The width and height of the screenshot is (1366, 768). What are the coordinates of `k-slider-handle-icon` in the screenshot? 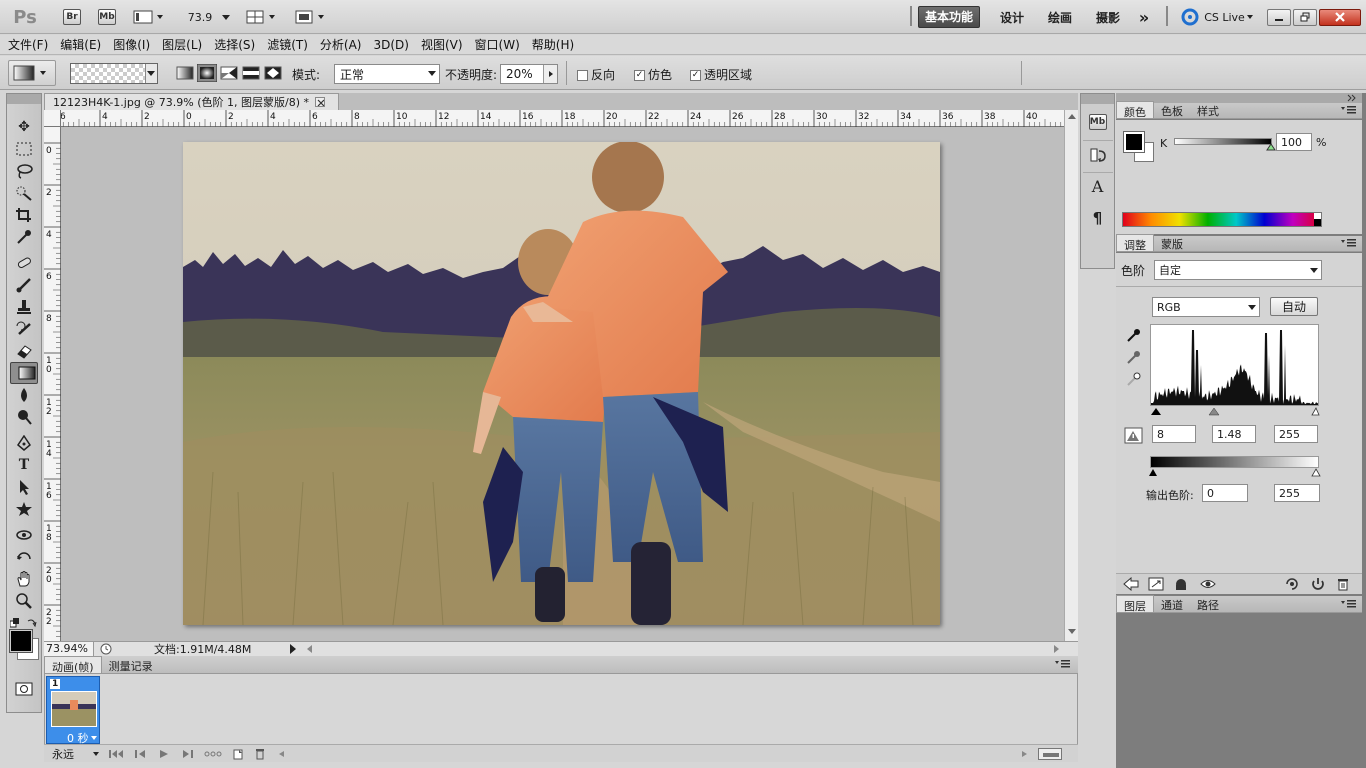 It's located at (1271, 147).